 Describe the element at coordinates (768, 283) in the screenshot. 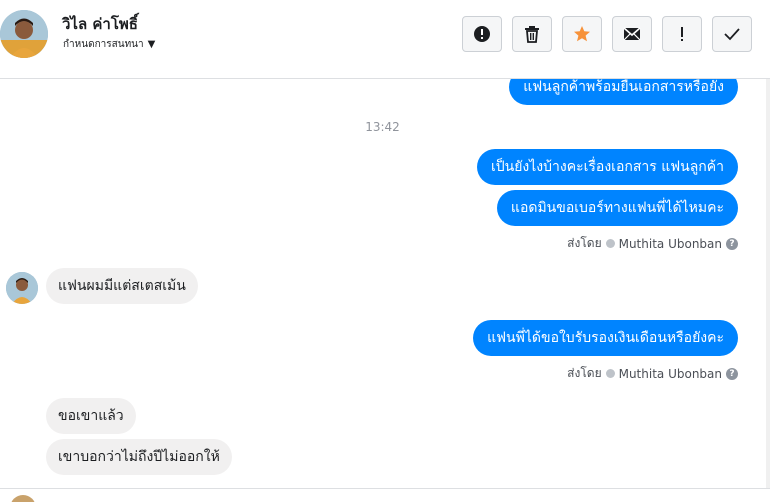

I see `thread-scrollbar` at that location.